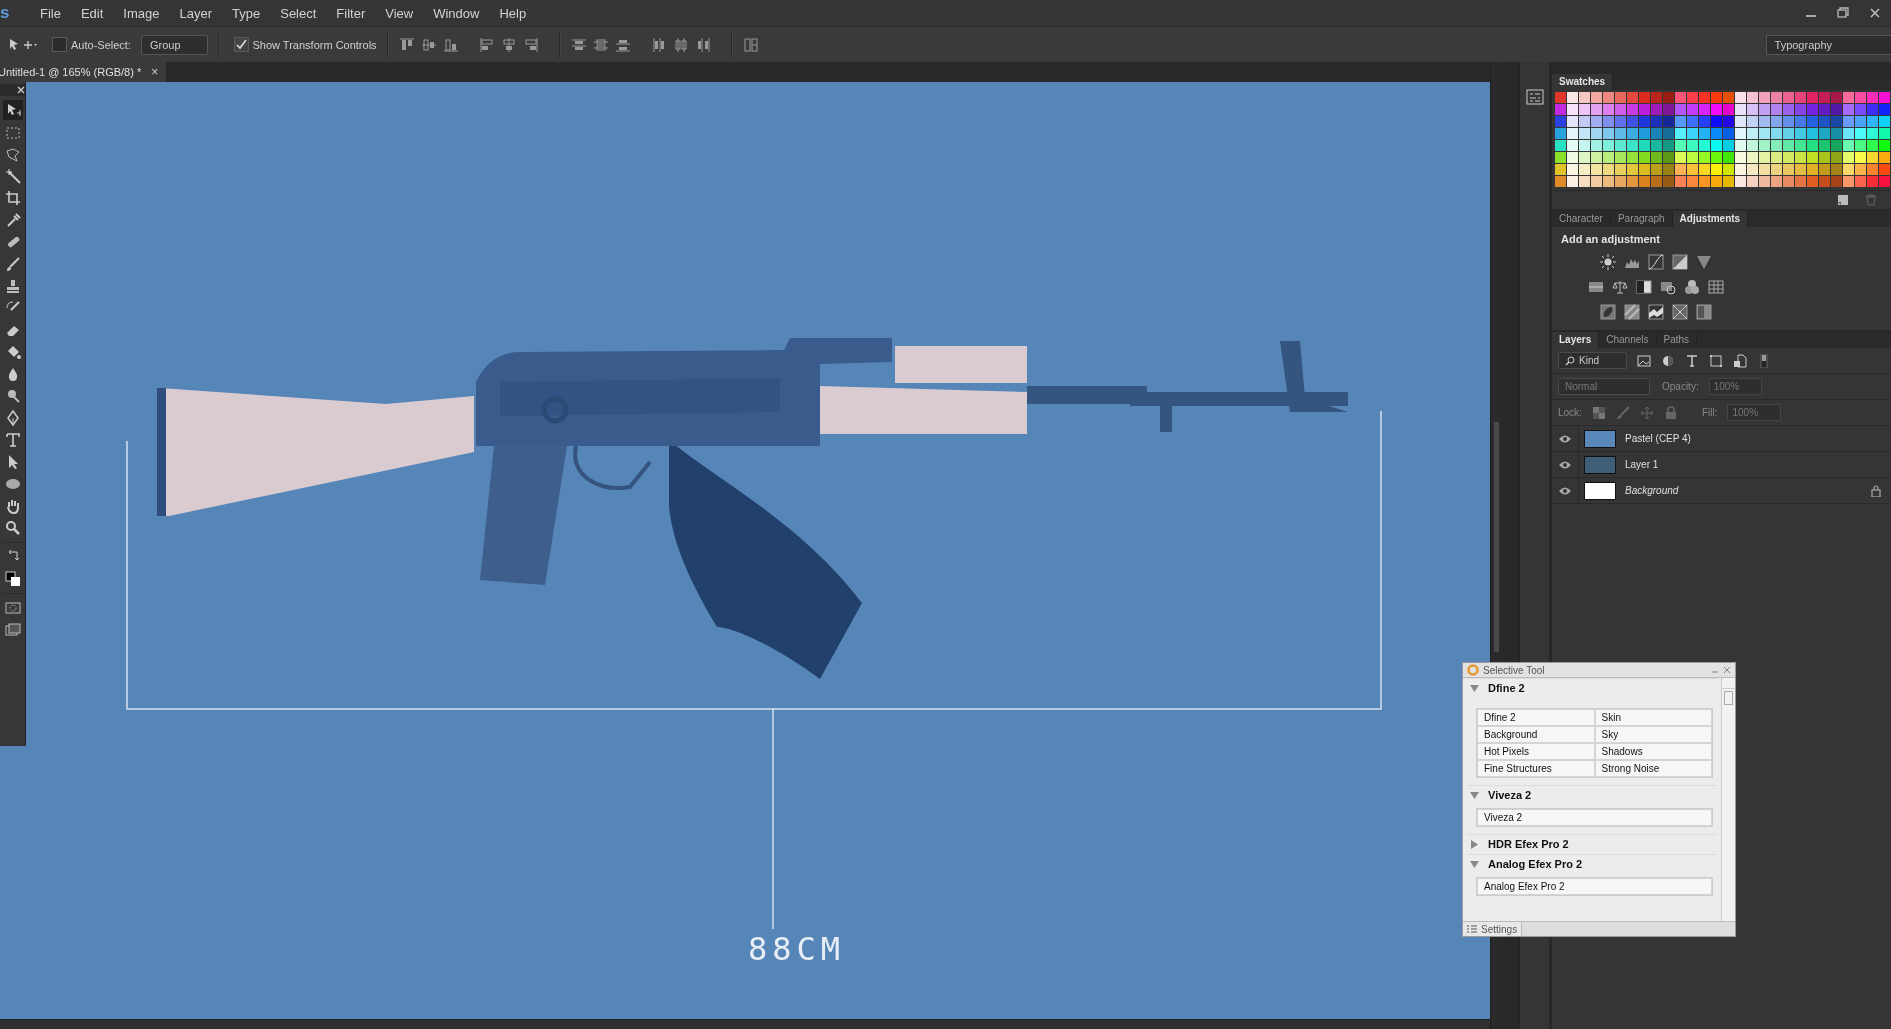 Image resolution: width=1891 pixels, height=1029 pixels. Describe the element at coordinates (1680, 312) in the screenshot. I see `selective-color-icon` at that location.